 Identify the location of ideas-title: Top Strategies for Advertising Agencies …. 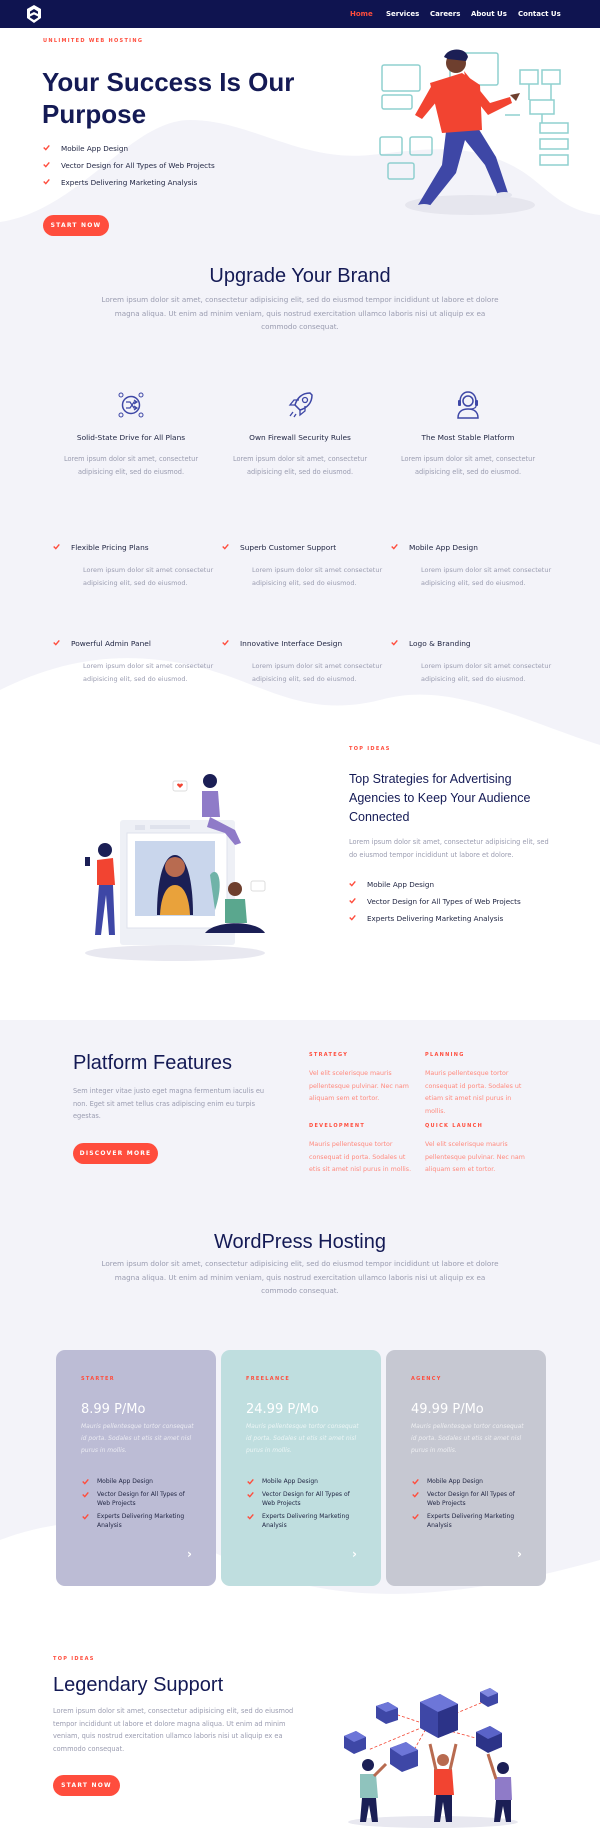
(439, 798).